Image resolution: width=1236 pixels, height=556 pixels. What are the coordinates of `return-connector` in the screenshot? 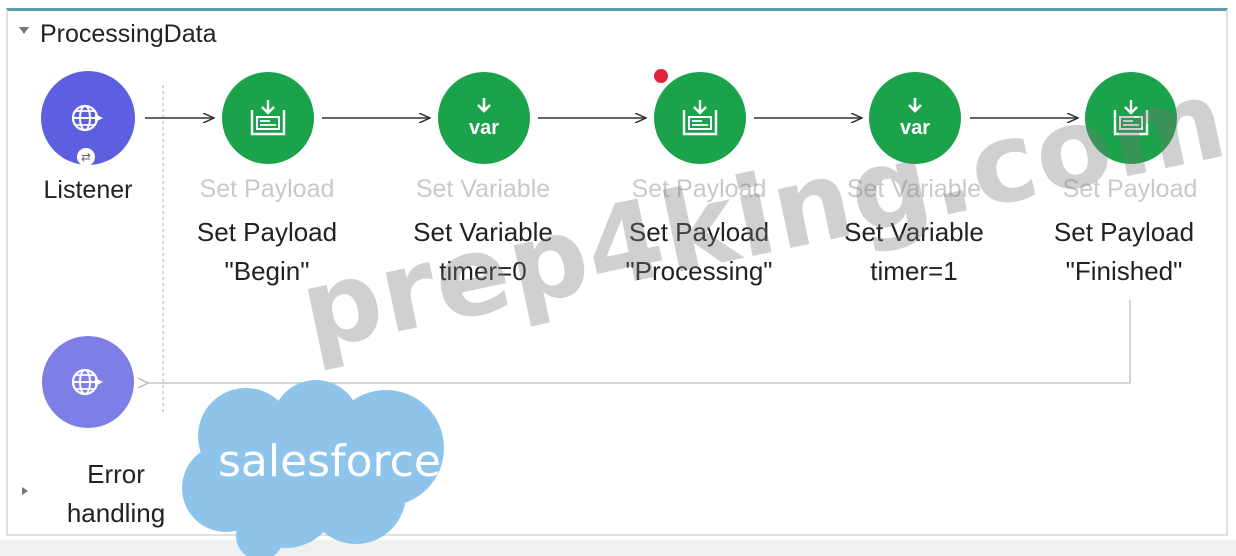 It's located at (639, 341).